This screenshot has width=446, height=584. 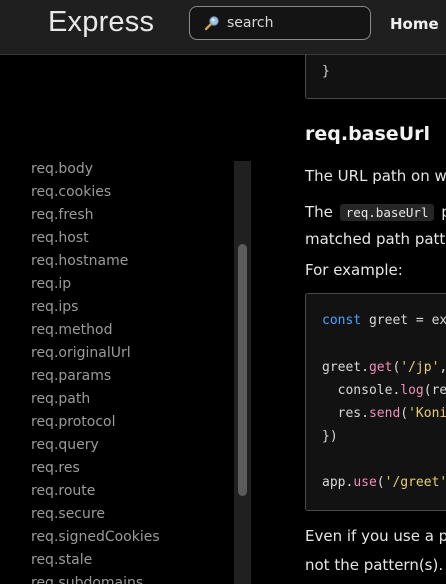 I want to click on code-line-1: const greet = ex, so click(x=384, y=320).